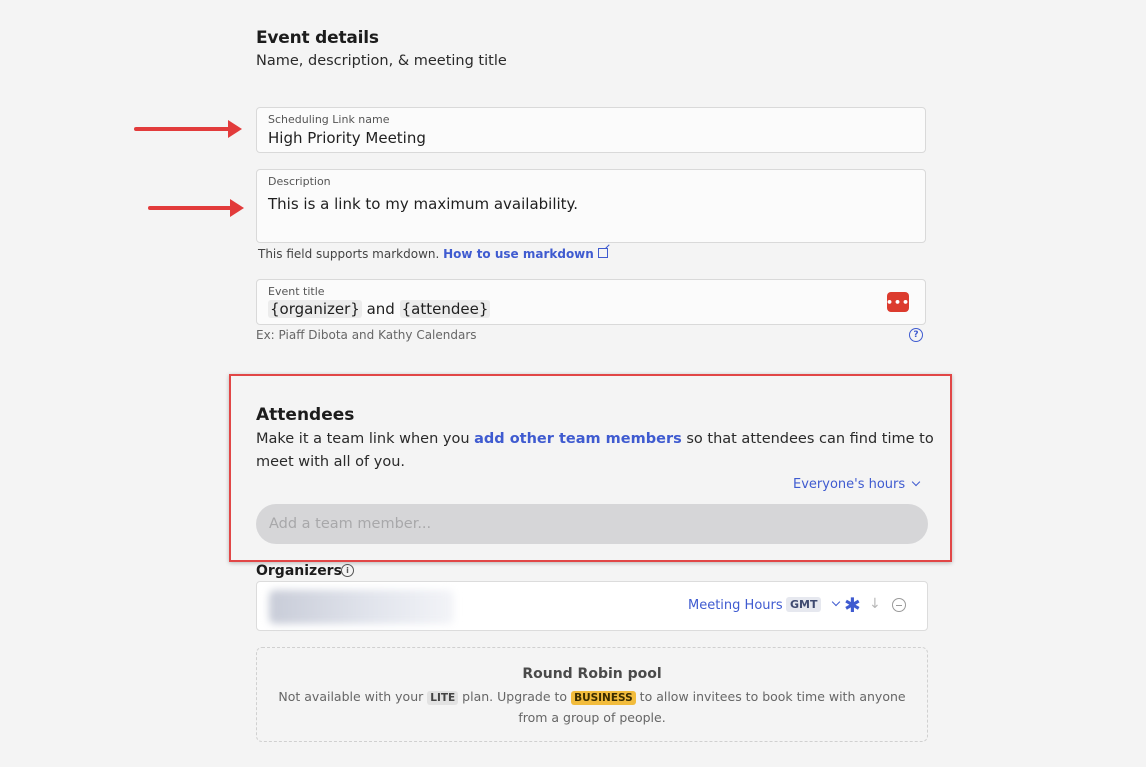  Describe the element at coordinates (852, 605) in the screenshot. I see `asterisk-icon: ✱` at that location.